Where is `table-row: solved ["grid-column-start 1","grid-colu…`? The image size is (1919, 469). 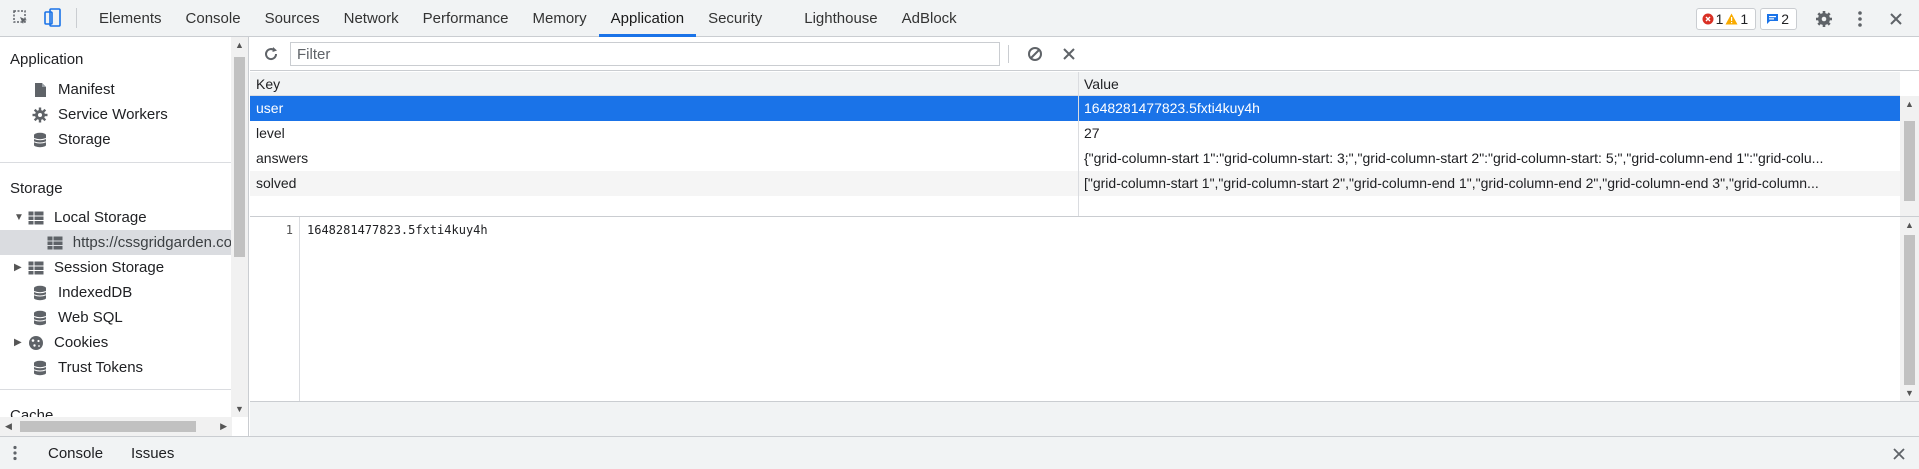 table-row: solved ["grid-column-start 1","grid-colu… is located at coordinates (1075, 183).